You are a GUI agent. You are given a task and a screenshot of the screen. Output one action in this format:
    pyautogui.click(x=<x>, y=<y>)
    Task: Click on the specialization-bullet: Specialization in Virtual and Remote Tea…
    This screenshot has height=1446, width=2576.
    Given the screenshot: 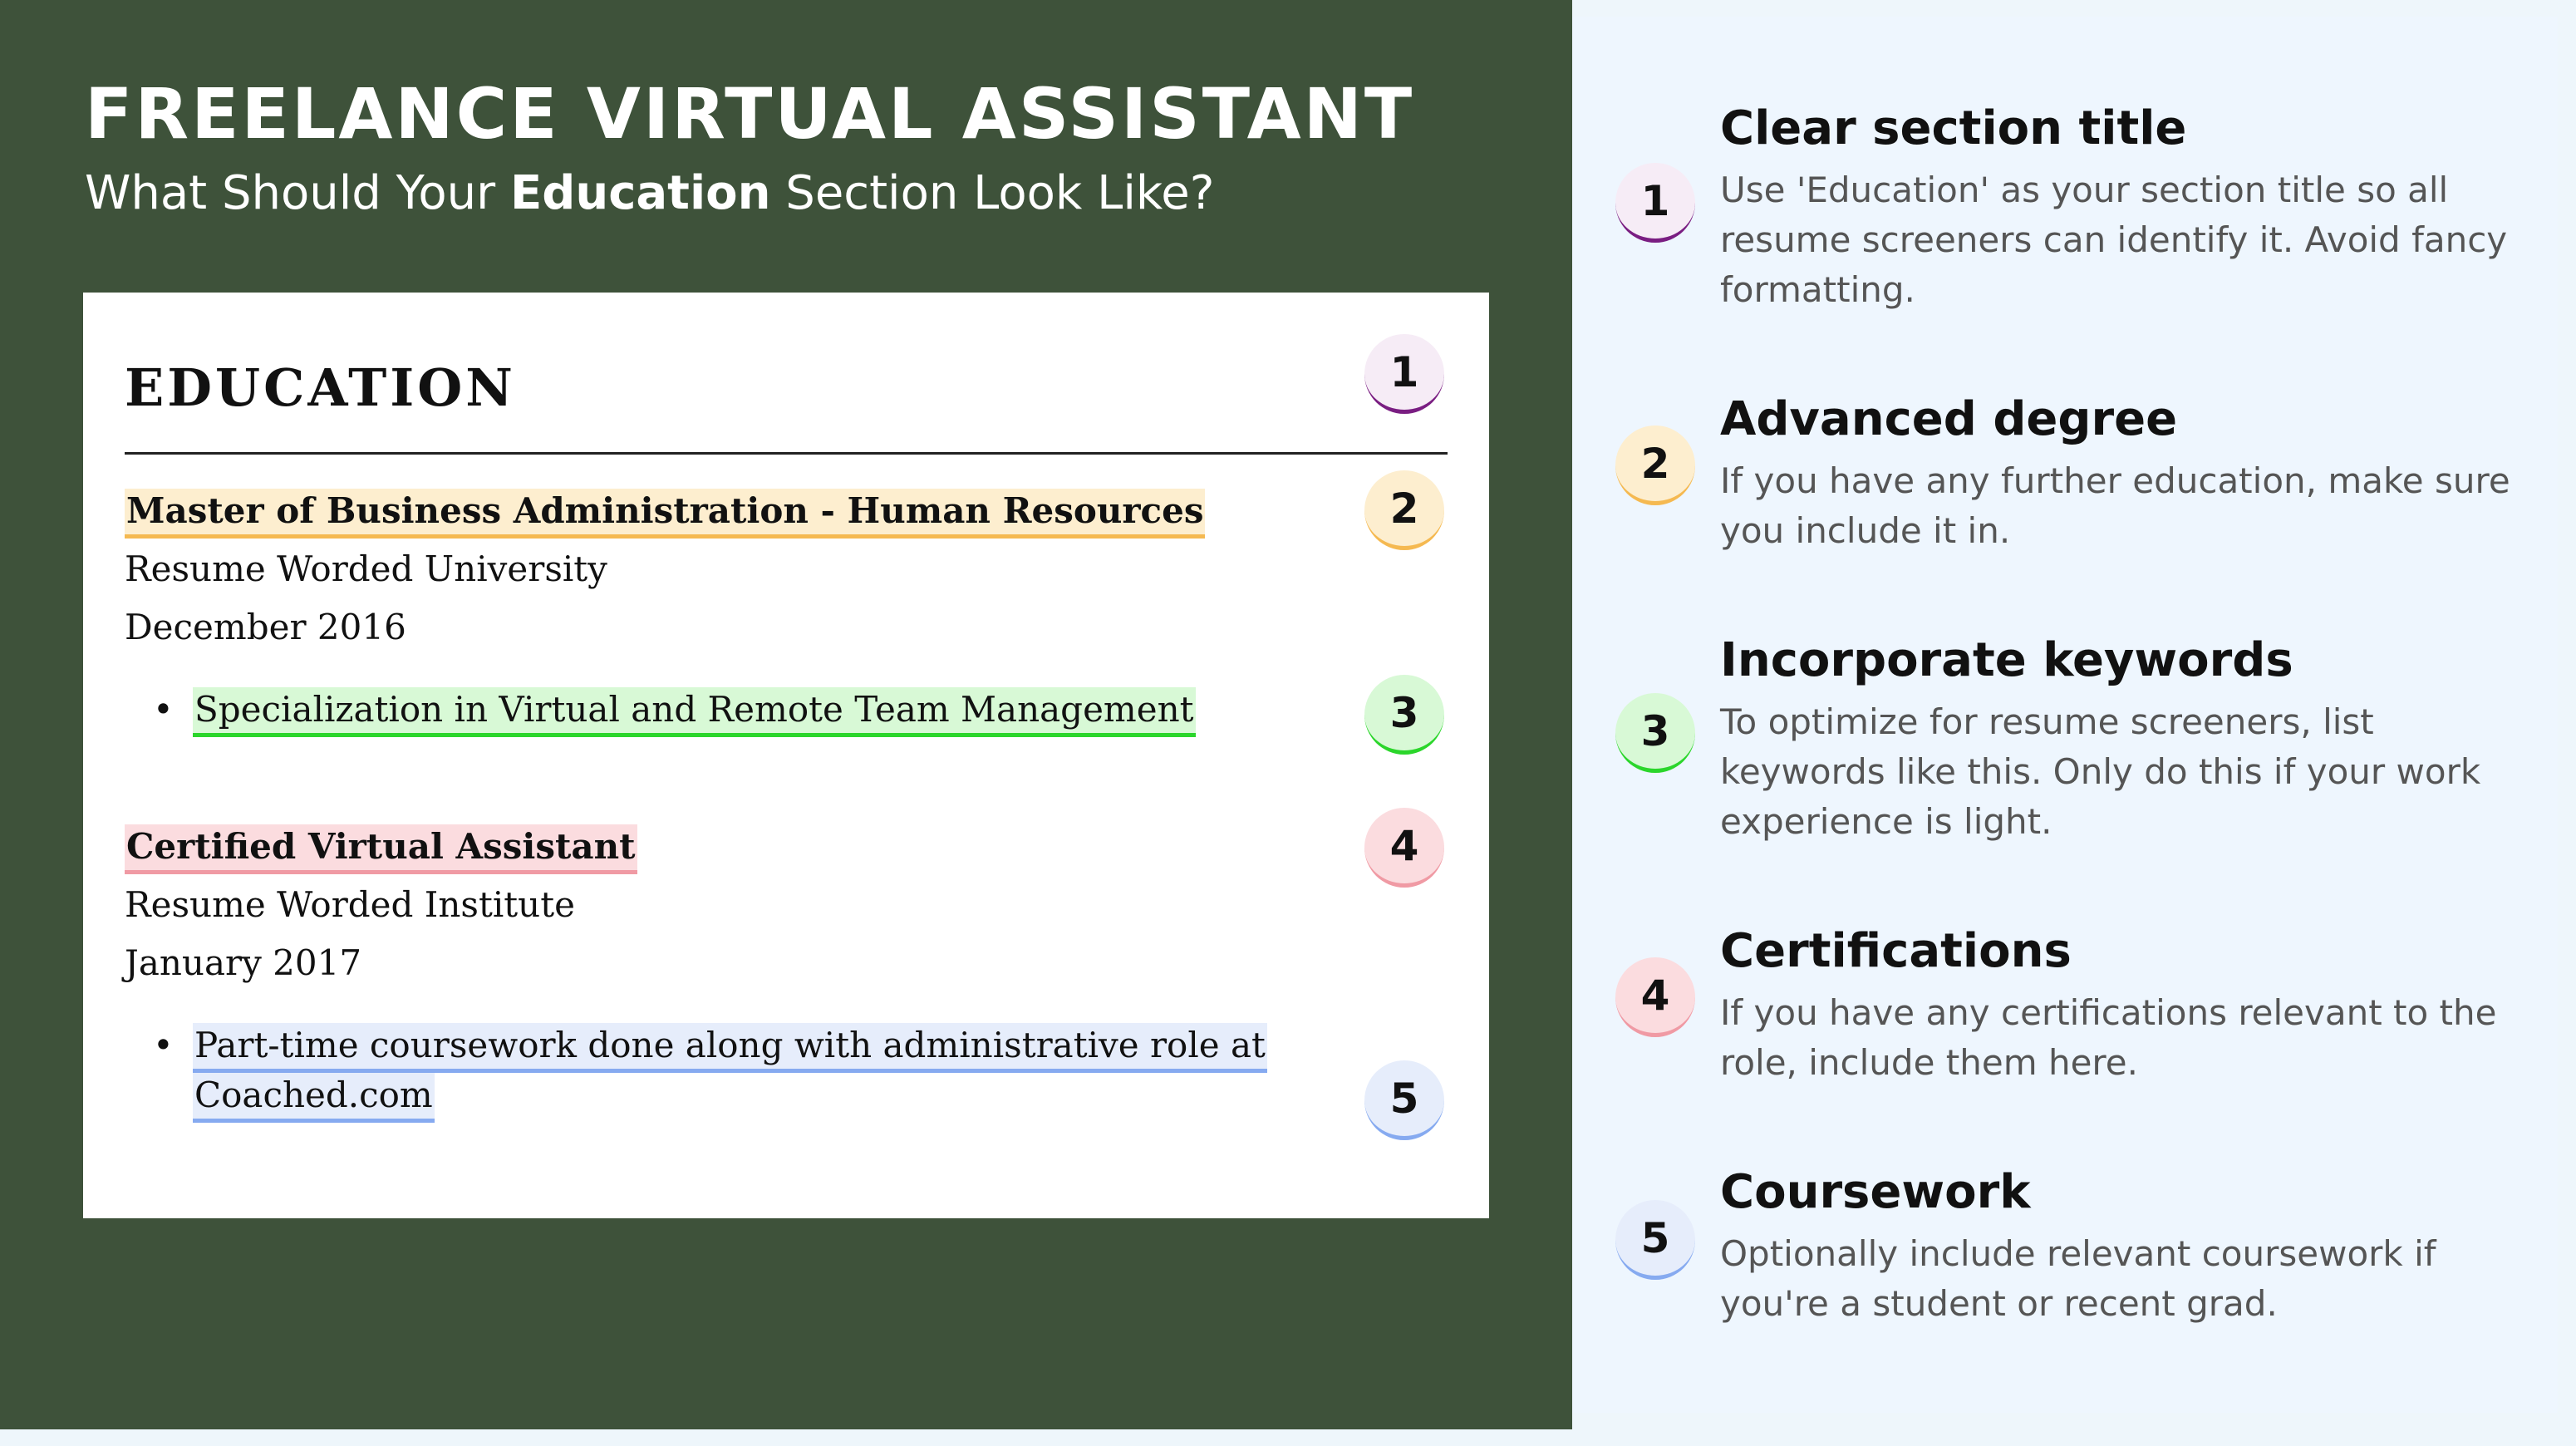 What is the action you would take?
    pyautogui.click(x=695, y=711)
    